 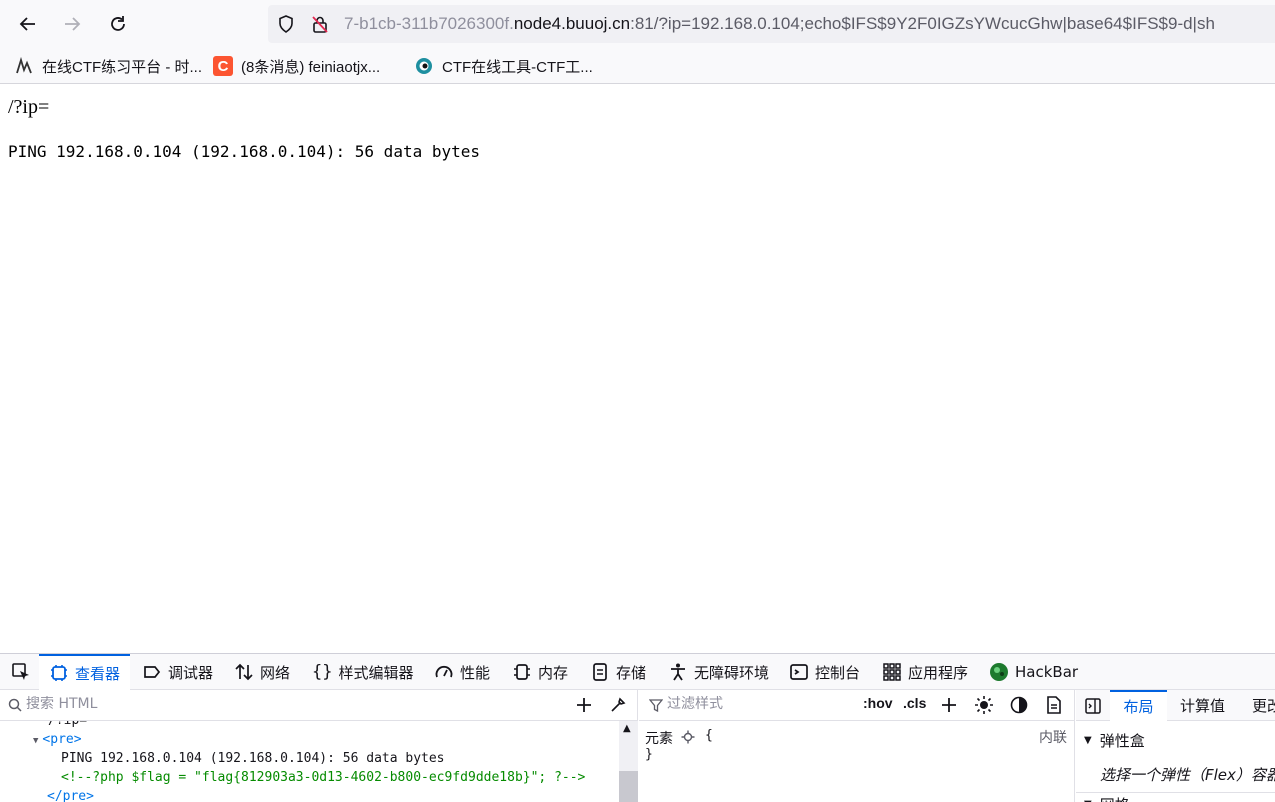 I want to click on tab-accessibility: 无障碍环境, so click(x=718, y=672).